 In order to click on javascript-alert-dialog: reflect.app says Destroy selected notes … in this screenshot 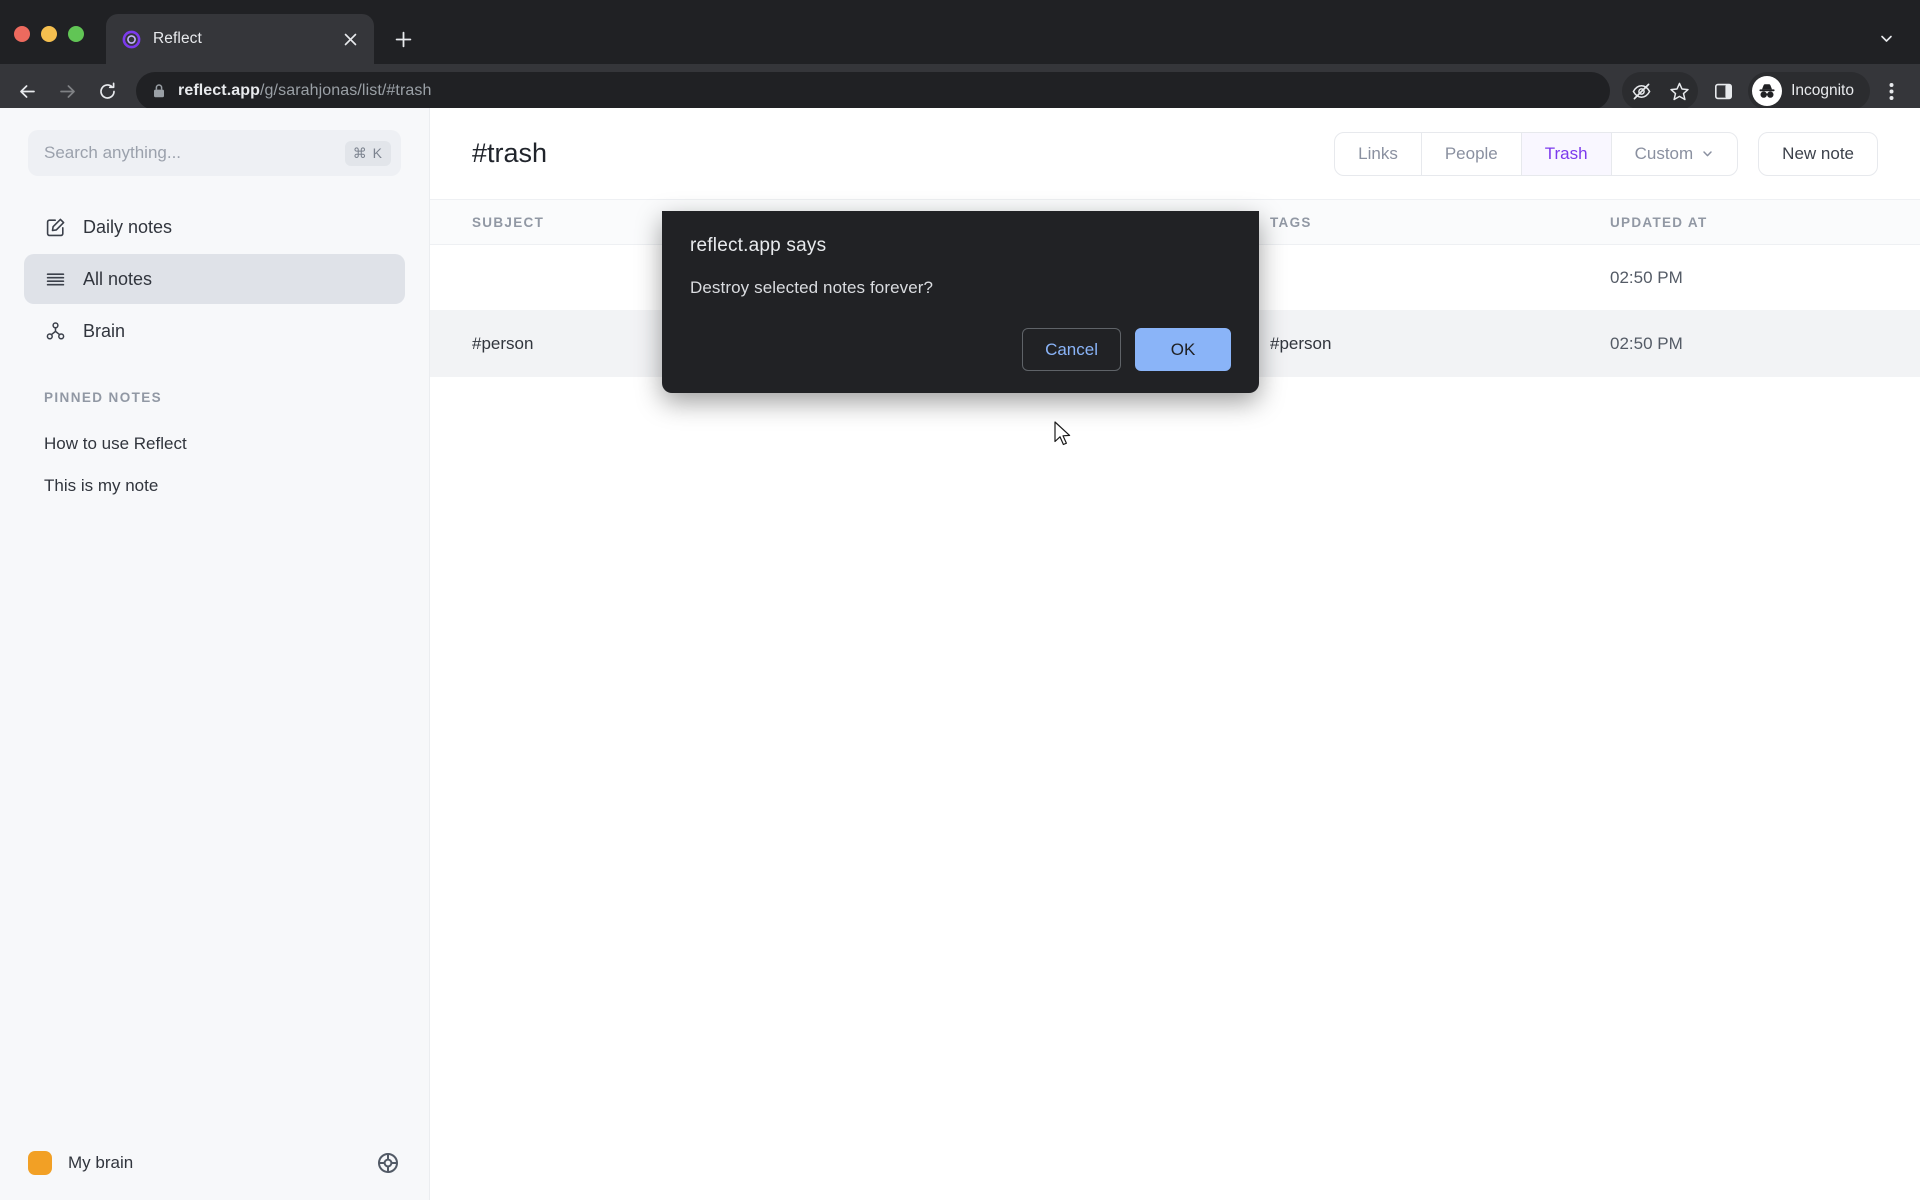, I will do `click(960, 302)`.